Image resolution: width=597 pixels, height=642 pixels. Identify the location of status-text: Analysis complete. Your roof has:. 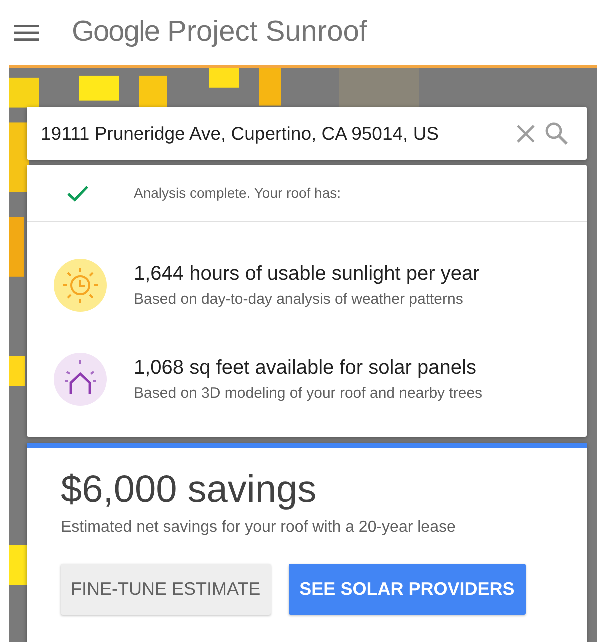
(238, 193).